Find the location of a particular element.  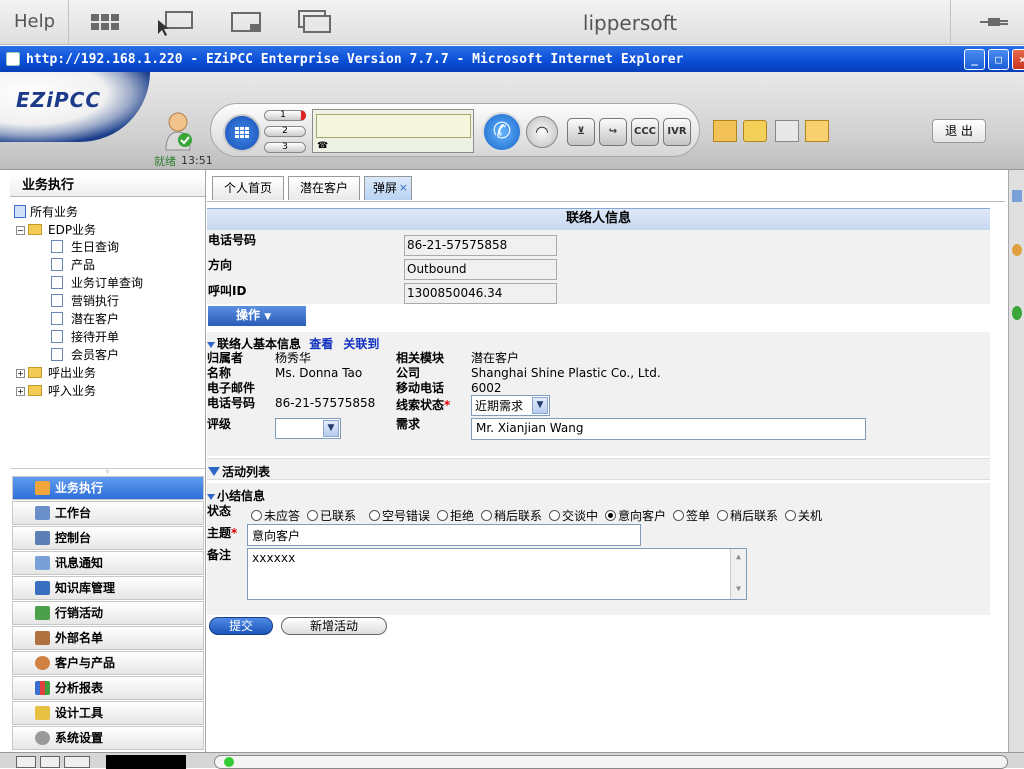

help-button: Help is located at coordinates (34, 21).